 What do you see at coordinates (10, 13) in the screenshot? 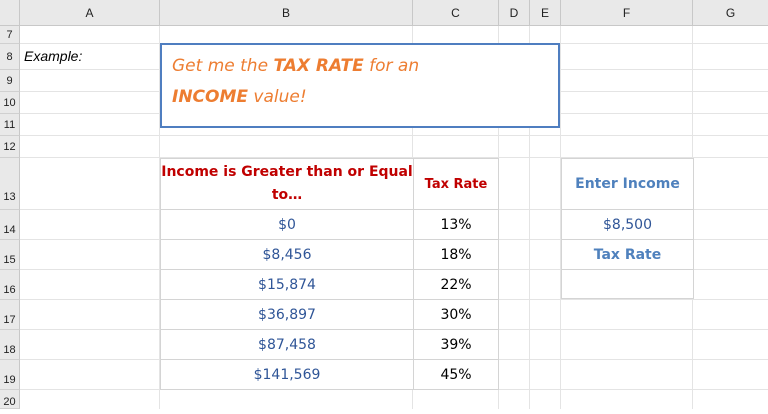
I see `select-all-corner` at bounding box center [10, 13].